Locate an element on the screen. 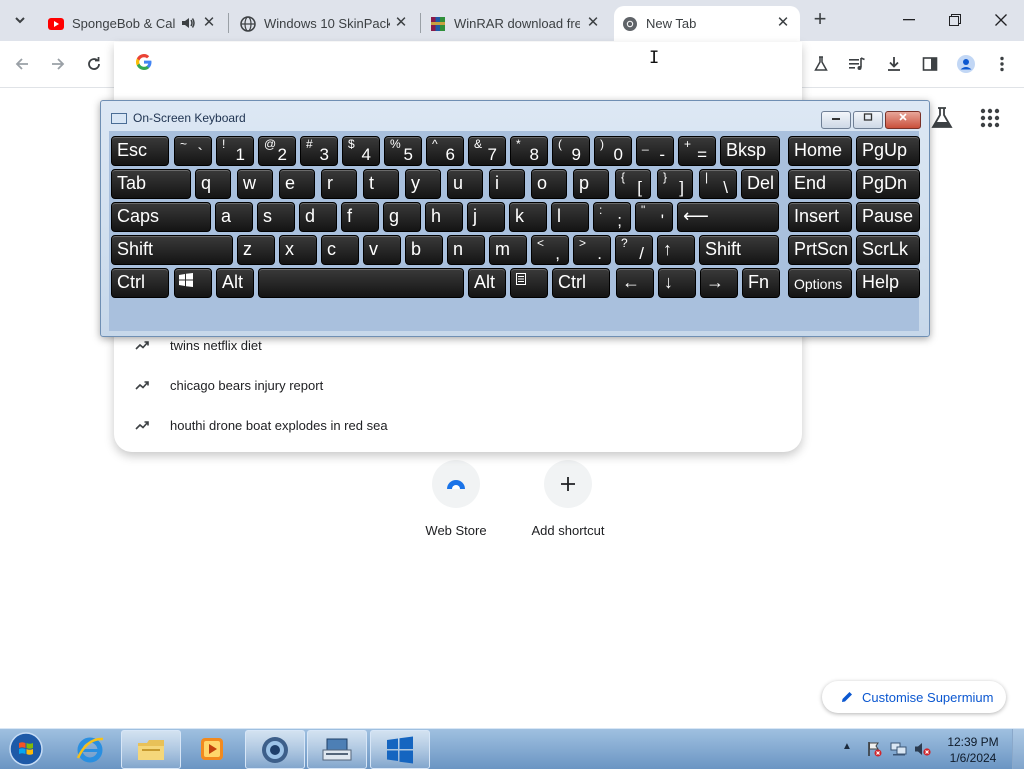  key-n: n is located at coordinates (466, 250).